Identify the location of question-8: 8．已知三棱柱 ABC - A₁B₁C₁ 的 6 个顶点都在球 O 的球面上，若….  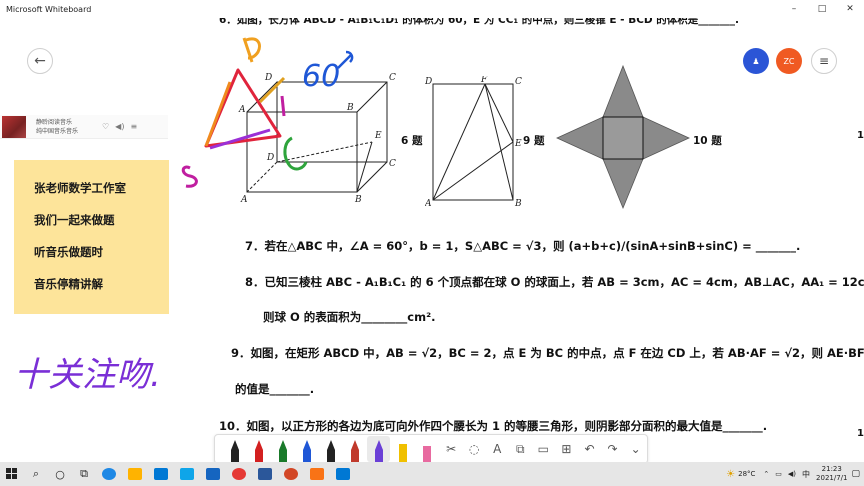
(554, 282).